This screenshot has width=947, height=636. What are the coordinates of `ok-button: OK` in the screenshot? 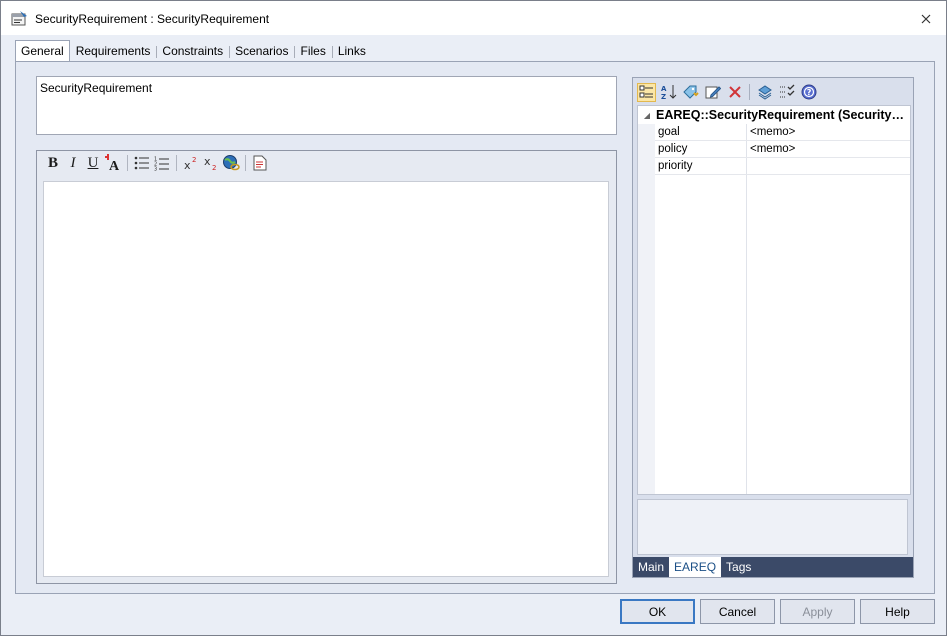 It's located at (657, 611).